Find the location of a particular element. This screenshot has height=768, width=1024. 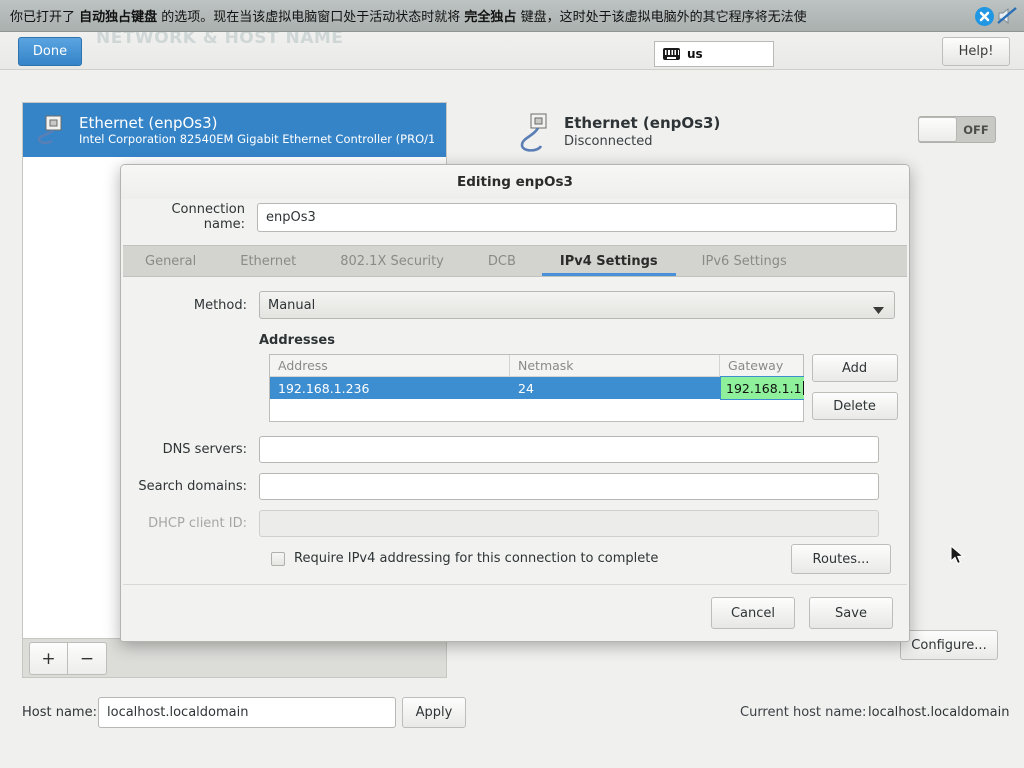

remove-interface-label: − is located at coordinates (87, 658).